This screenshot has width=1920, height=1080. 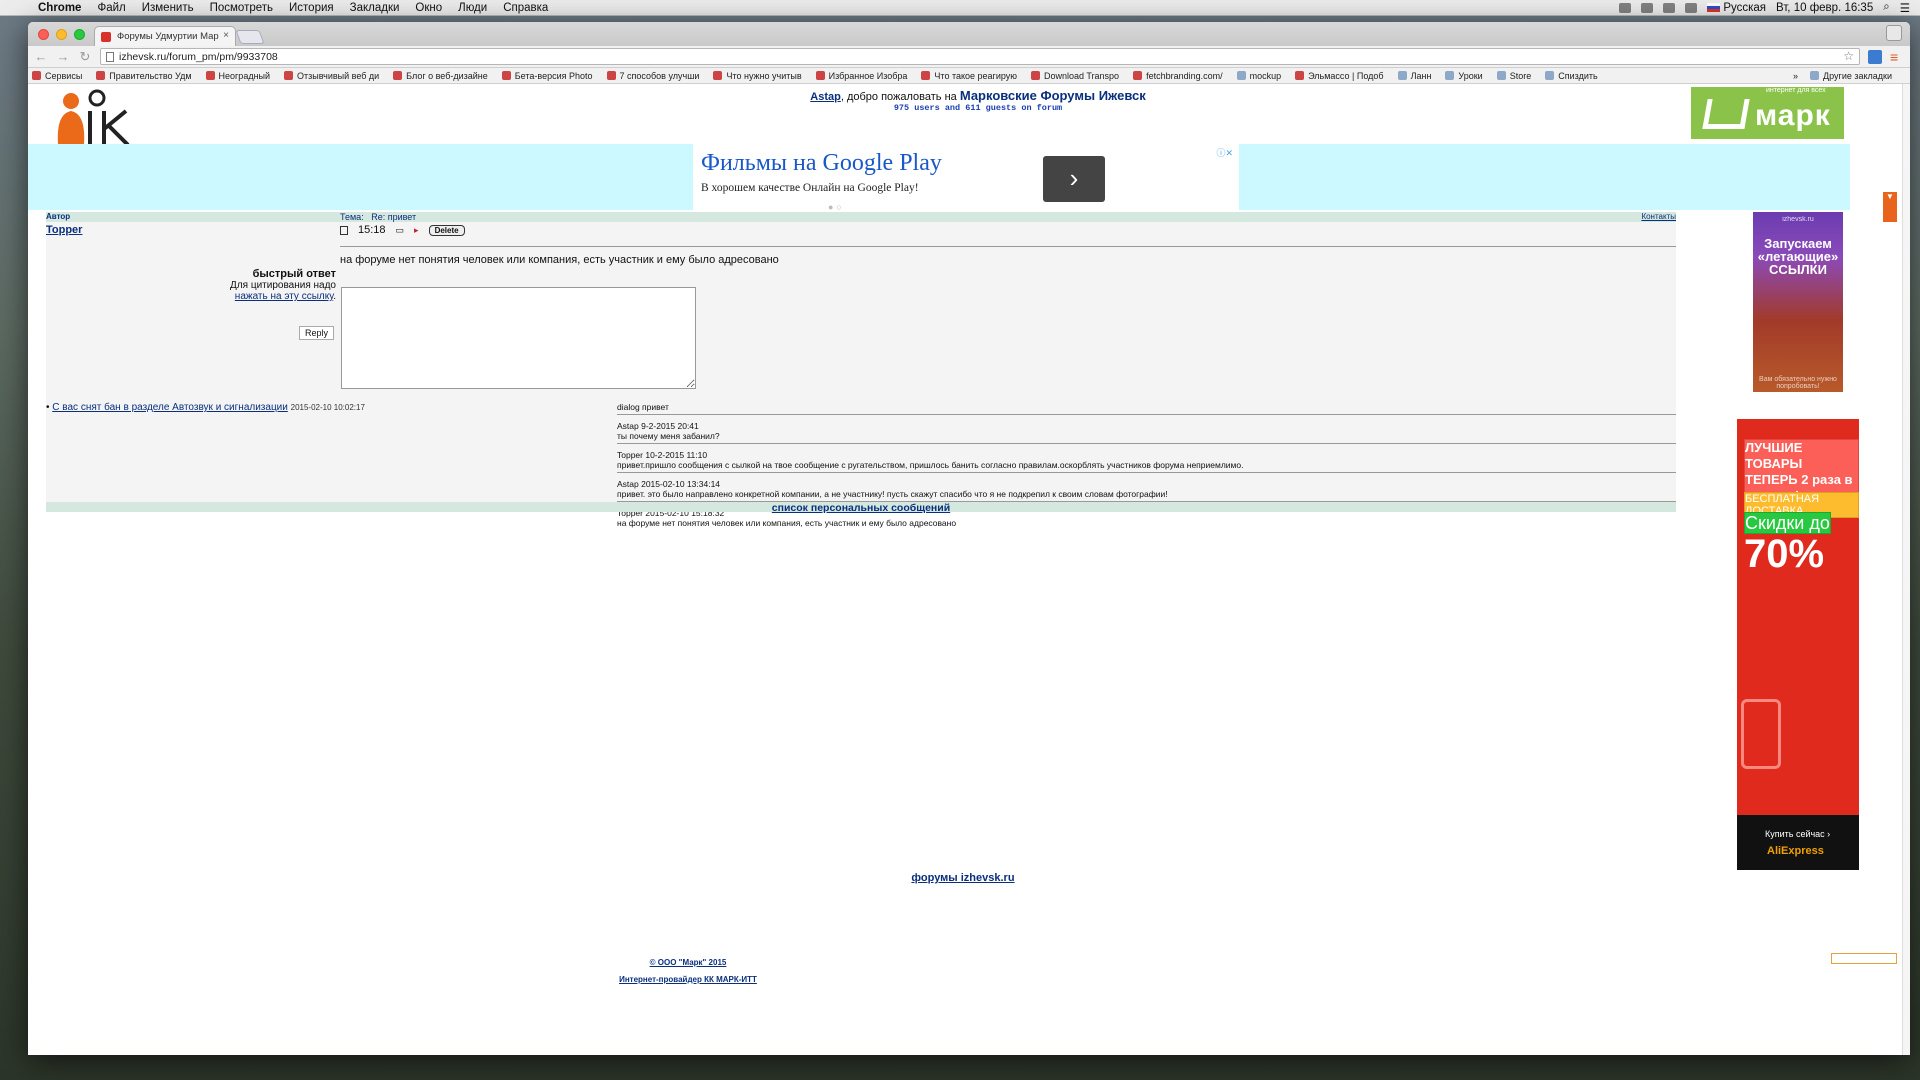 What do you see at coordinates (63, 56) in the screenshot?
I see `forward-icon: →` at bounding box center [63, 56].